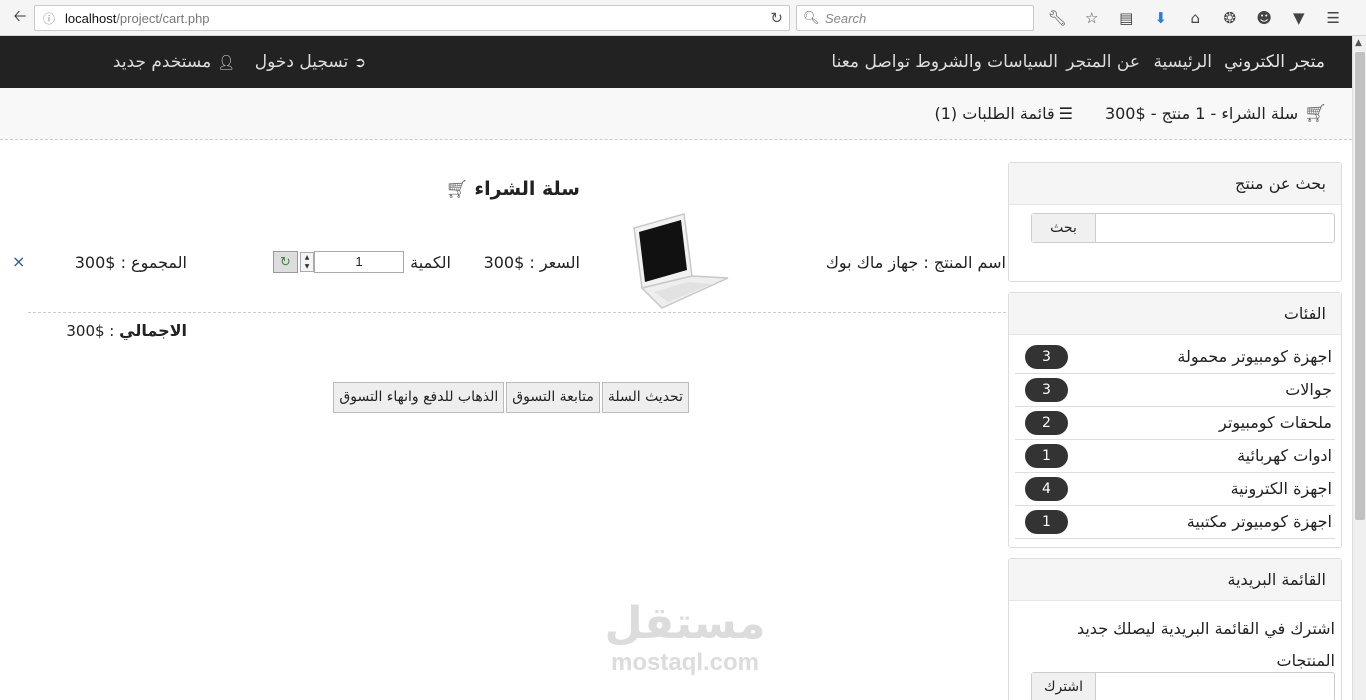 The width and height of the screenshot is (1366, 700). I want to click on newsletter-form: اشترك, so click(1183, 686).